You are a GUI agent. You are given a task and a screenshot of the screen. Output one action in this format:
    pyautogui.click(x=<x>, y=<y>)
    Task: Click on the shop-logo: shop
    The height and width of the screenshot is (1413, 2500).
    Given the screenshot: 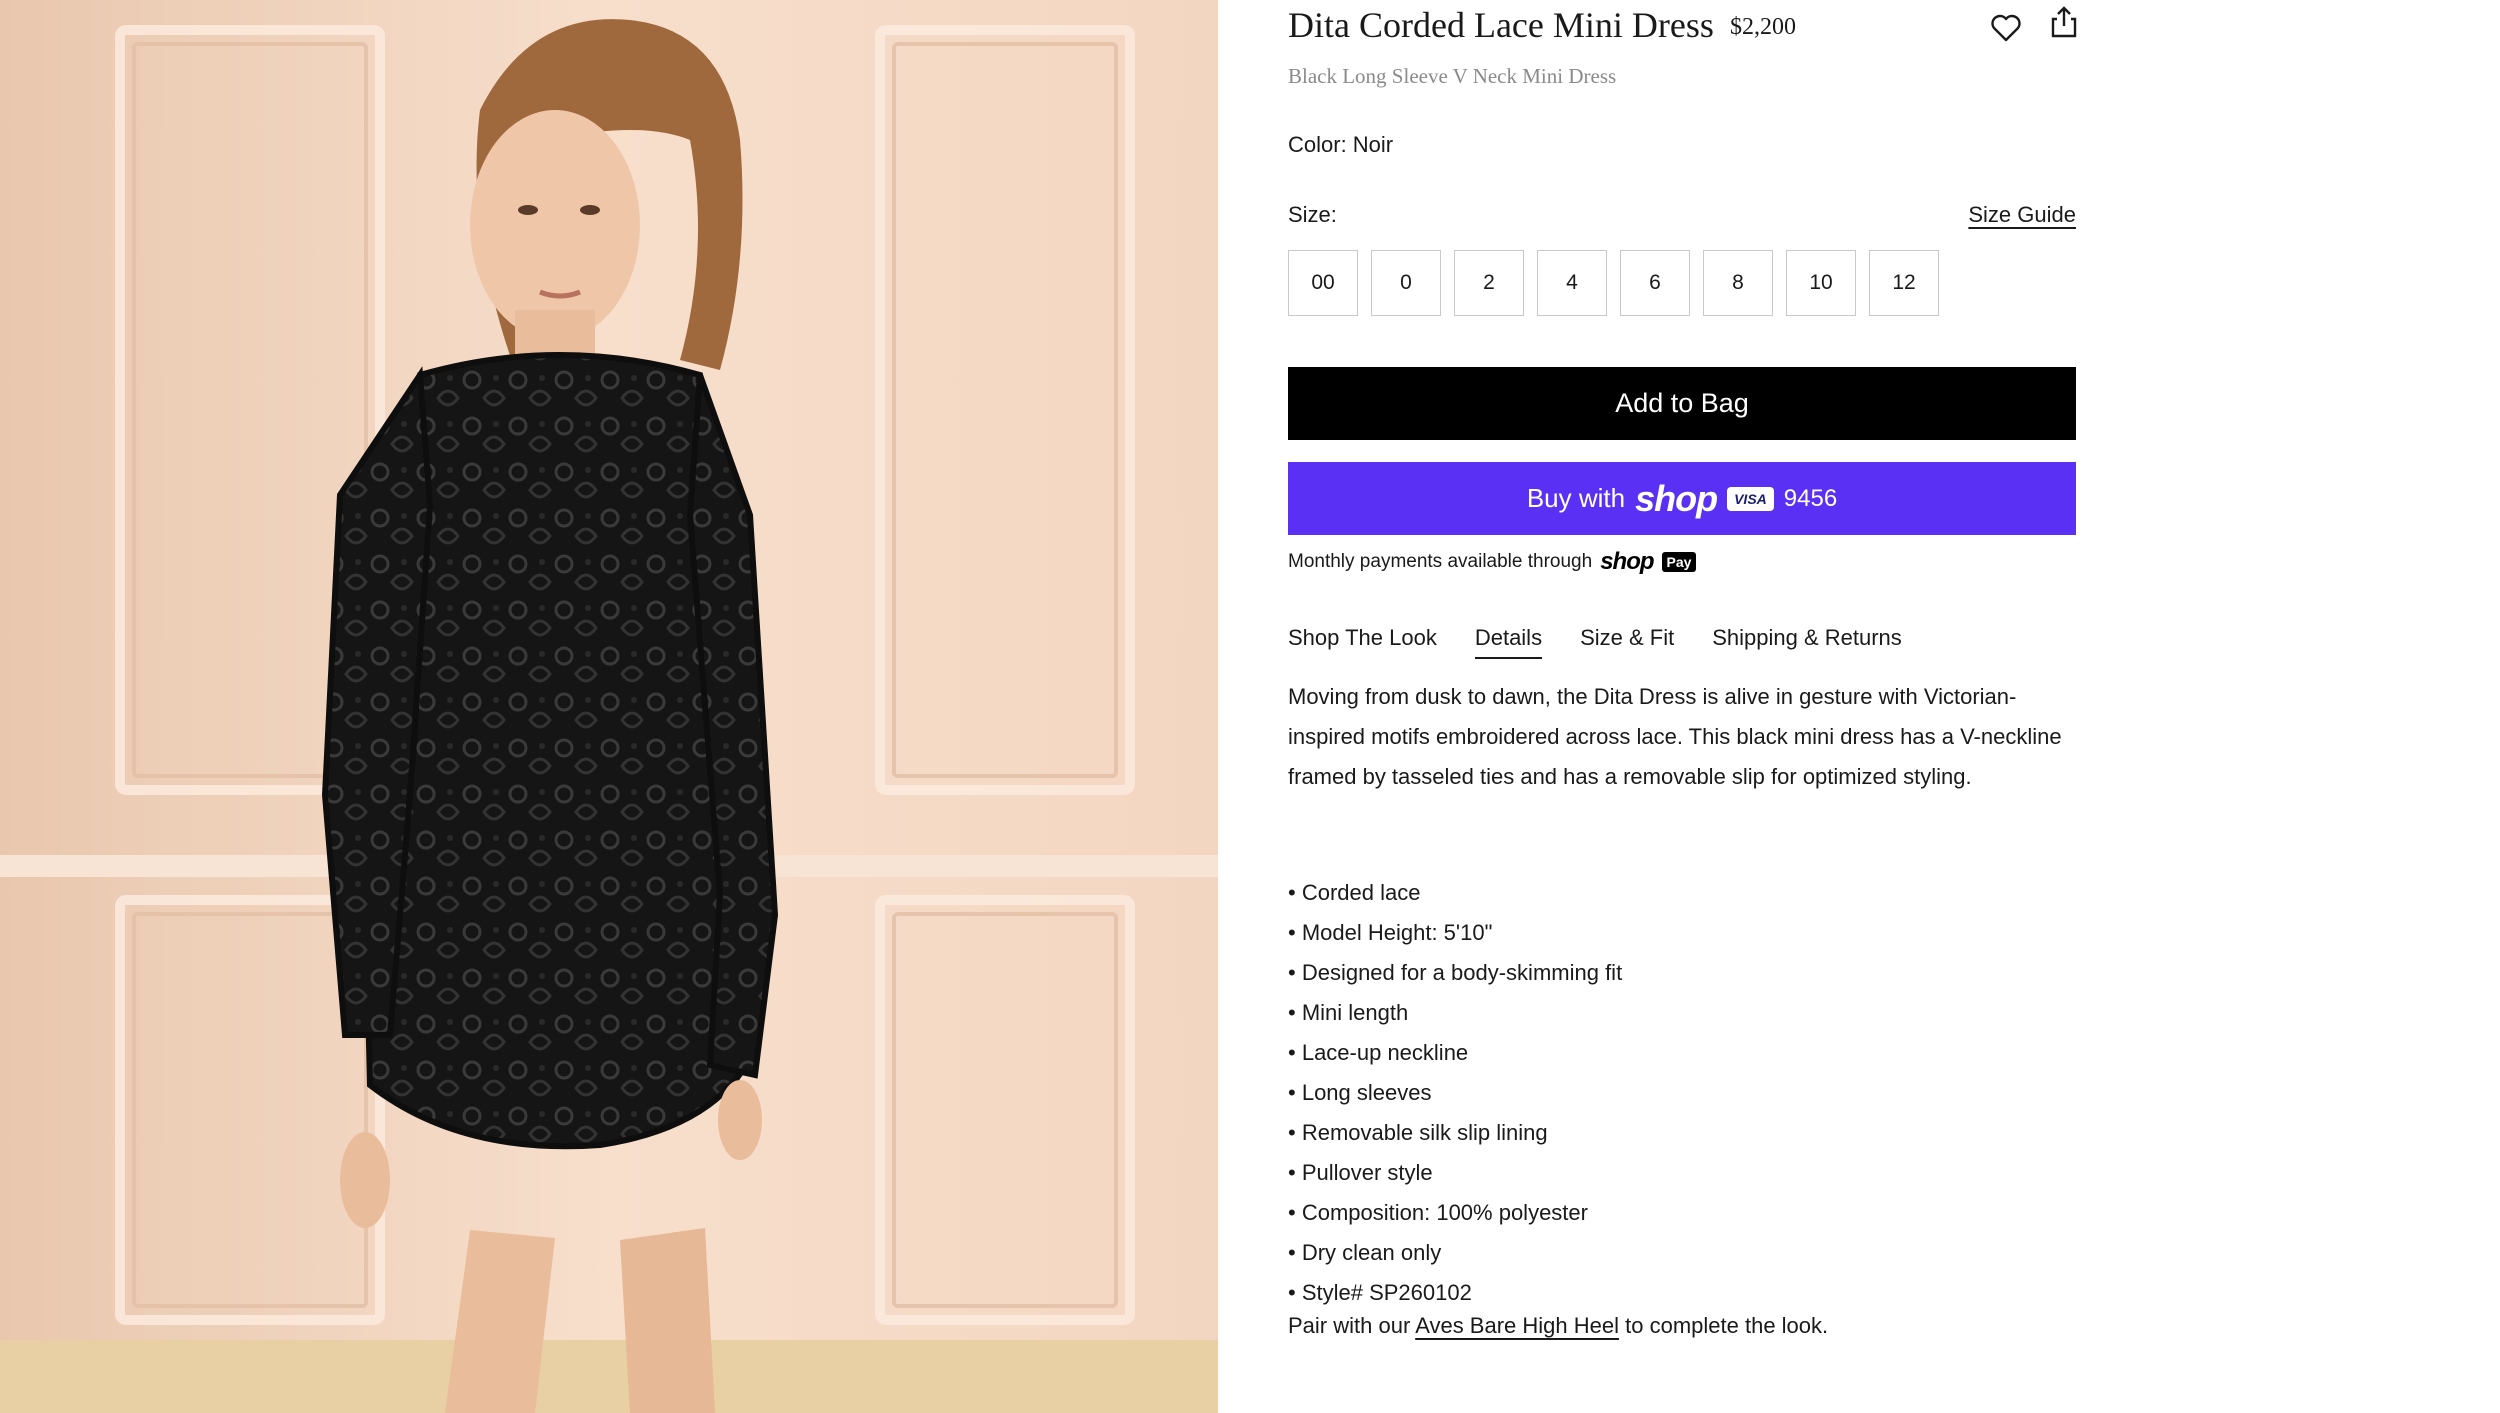 What is the action you would take?
    pyautogui.click(x=1676, y=498)
    